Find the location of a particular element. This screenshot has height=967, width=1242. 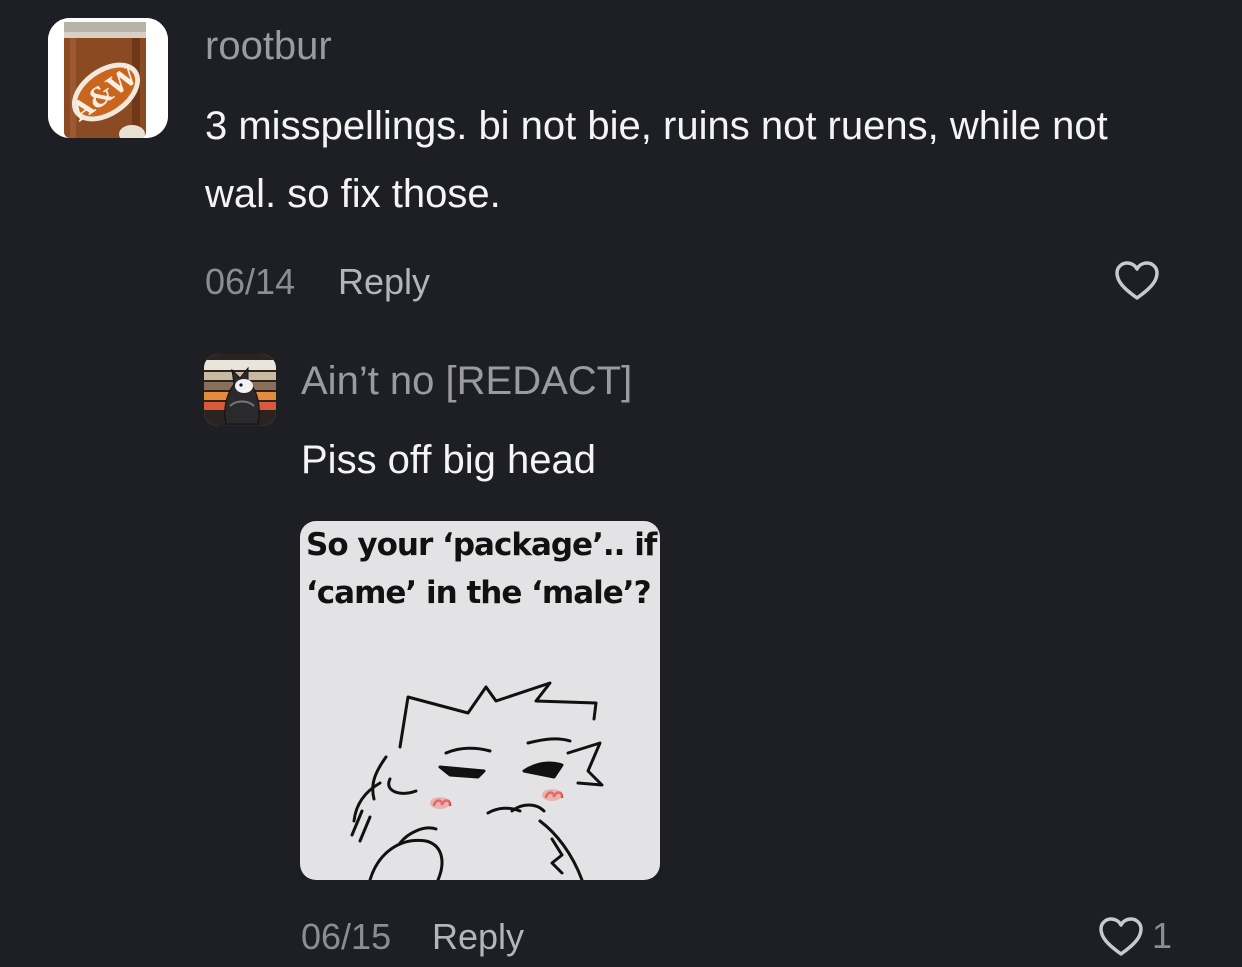

aw-root-beer-can-icon: A&W is located at coordinates (108, 78).